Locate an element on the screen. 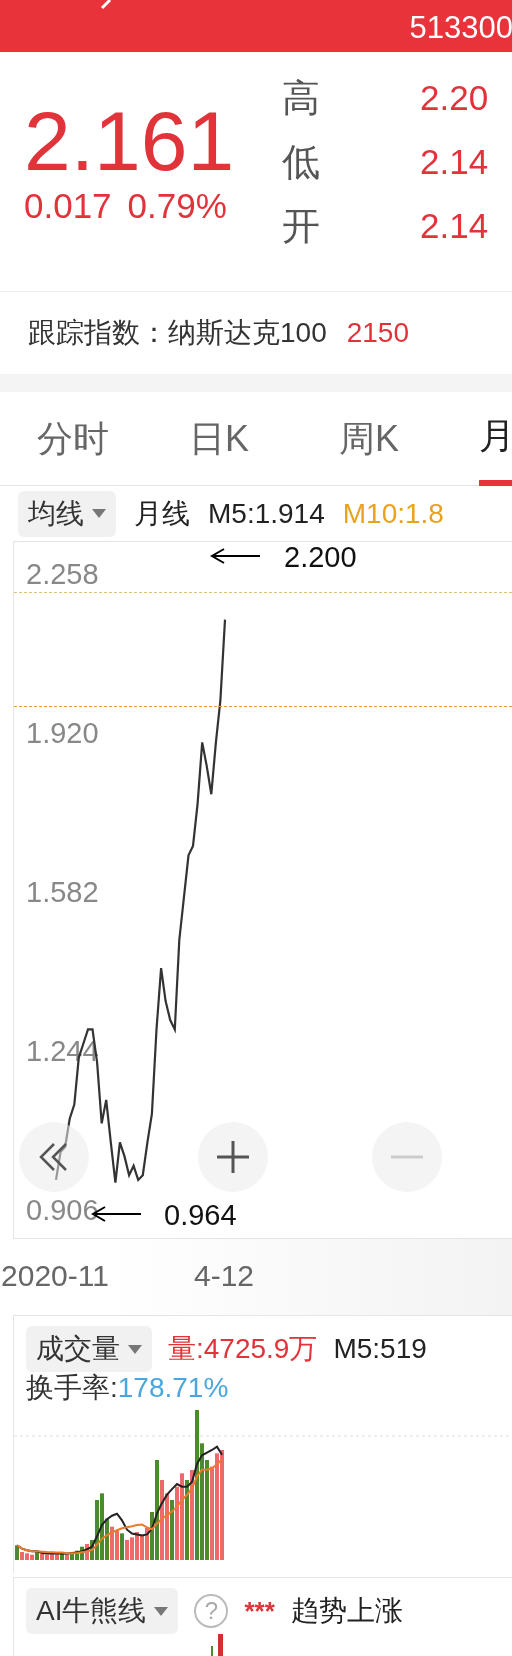 Image resolution: width=512 pixels, height=1656 pixels. indicator-bars-drawing is located at coordinates (217, 1645).